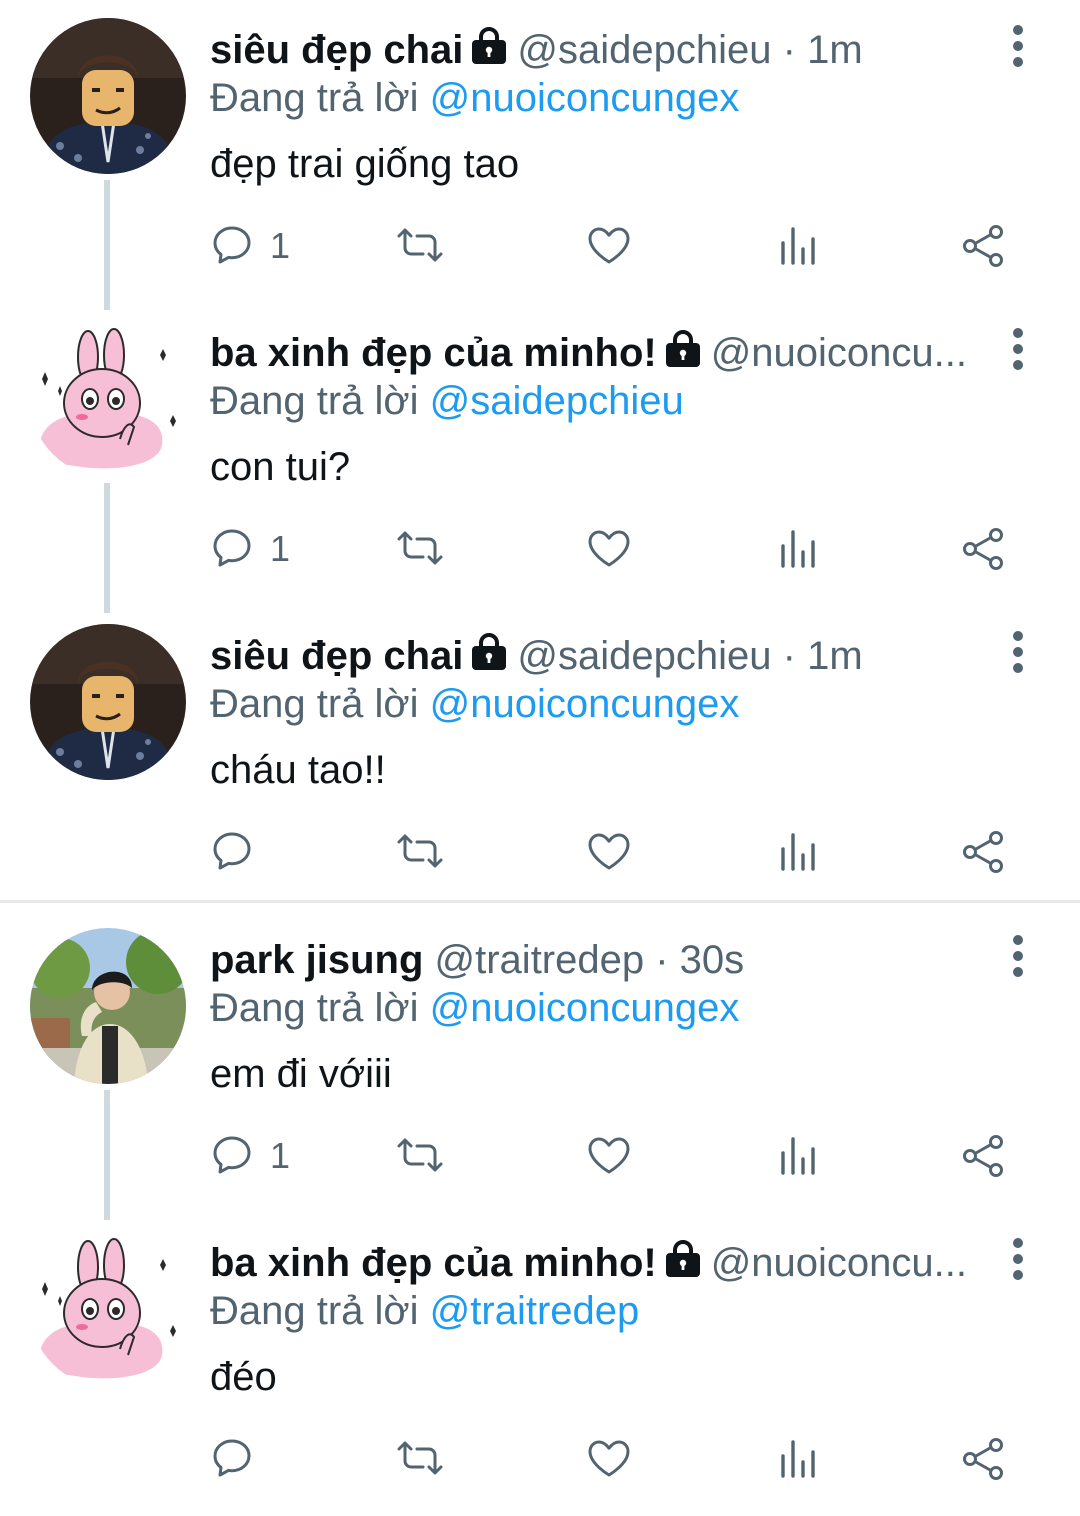 This screenshot has height=1516, width=1080. What do you see at coordinates (280, 245) in the screenshot?
I see `reply-count: 1` at bounding box center [280, 245].